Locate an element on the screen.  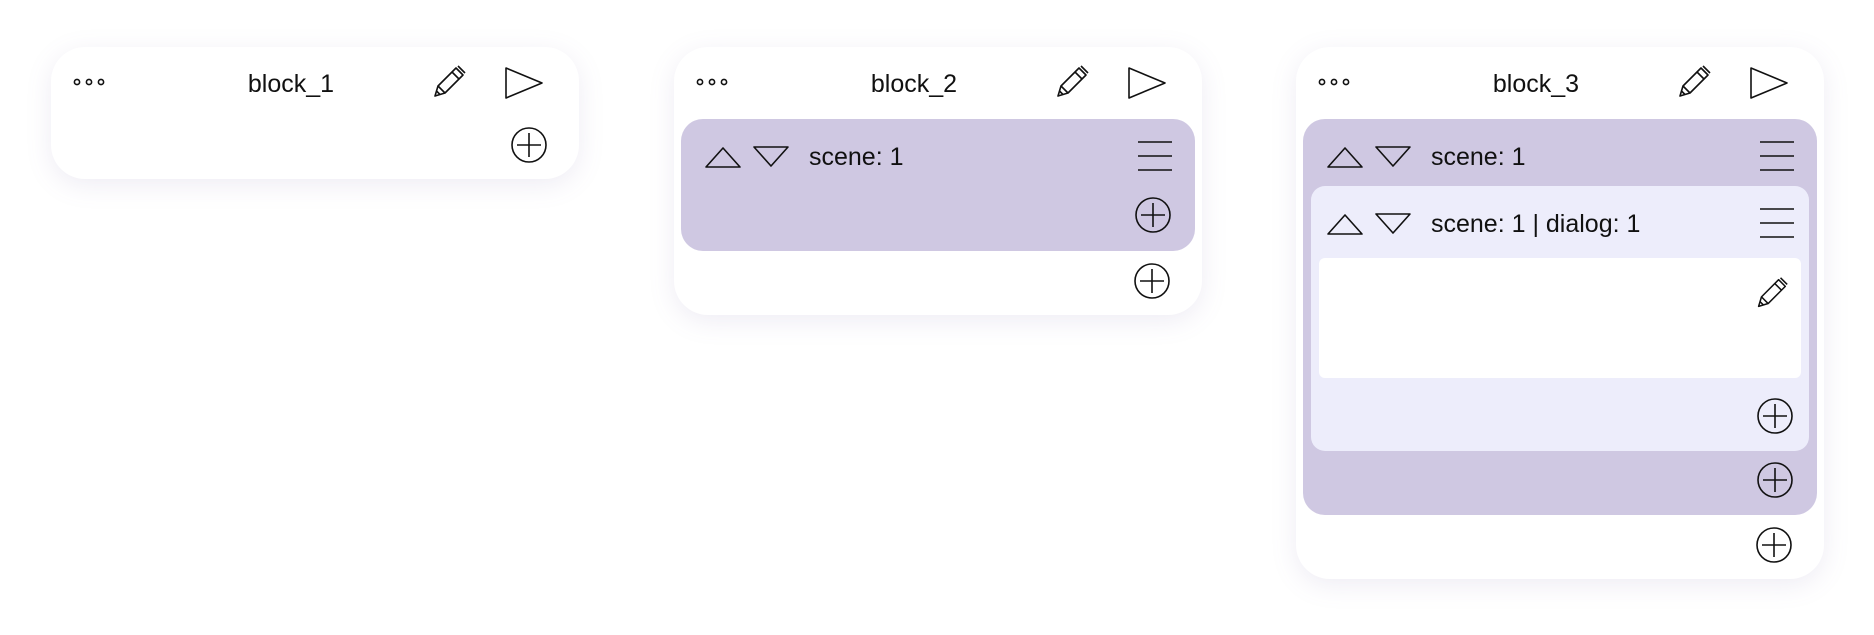
dialog-header: scene: 1 | dialog: 1 is located at coordinates (1560, 221).